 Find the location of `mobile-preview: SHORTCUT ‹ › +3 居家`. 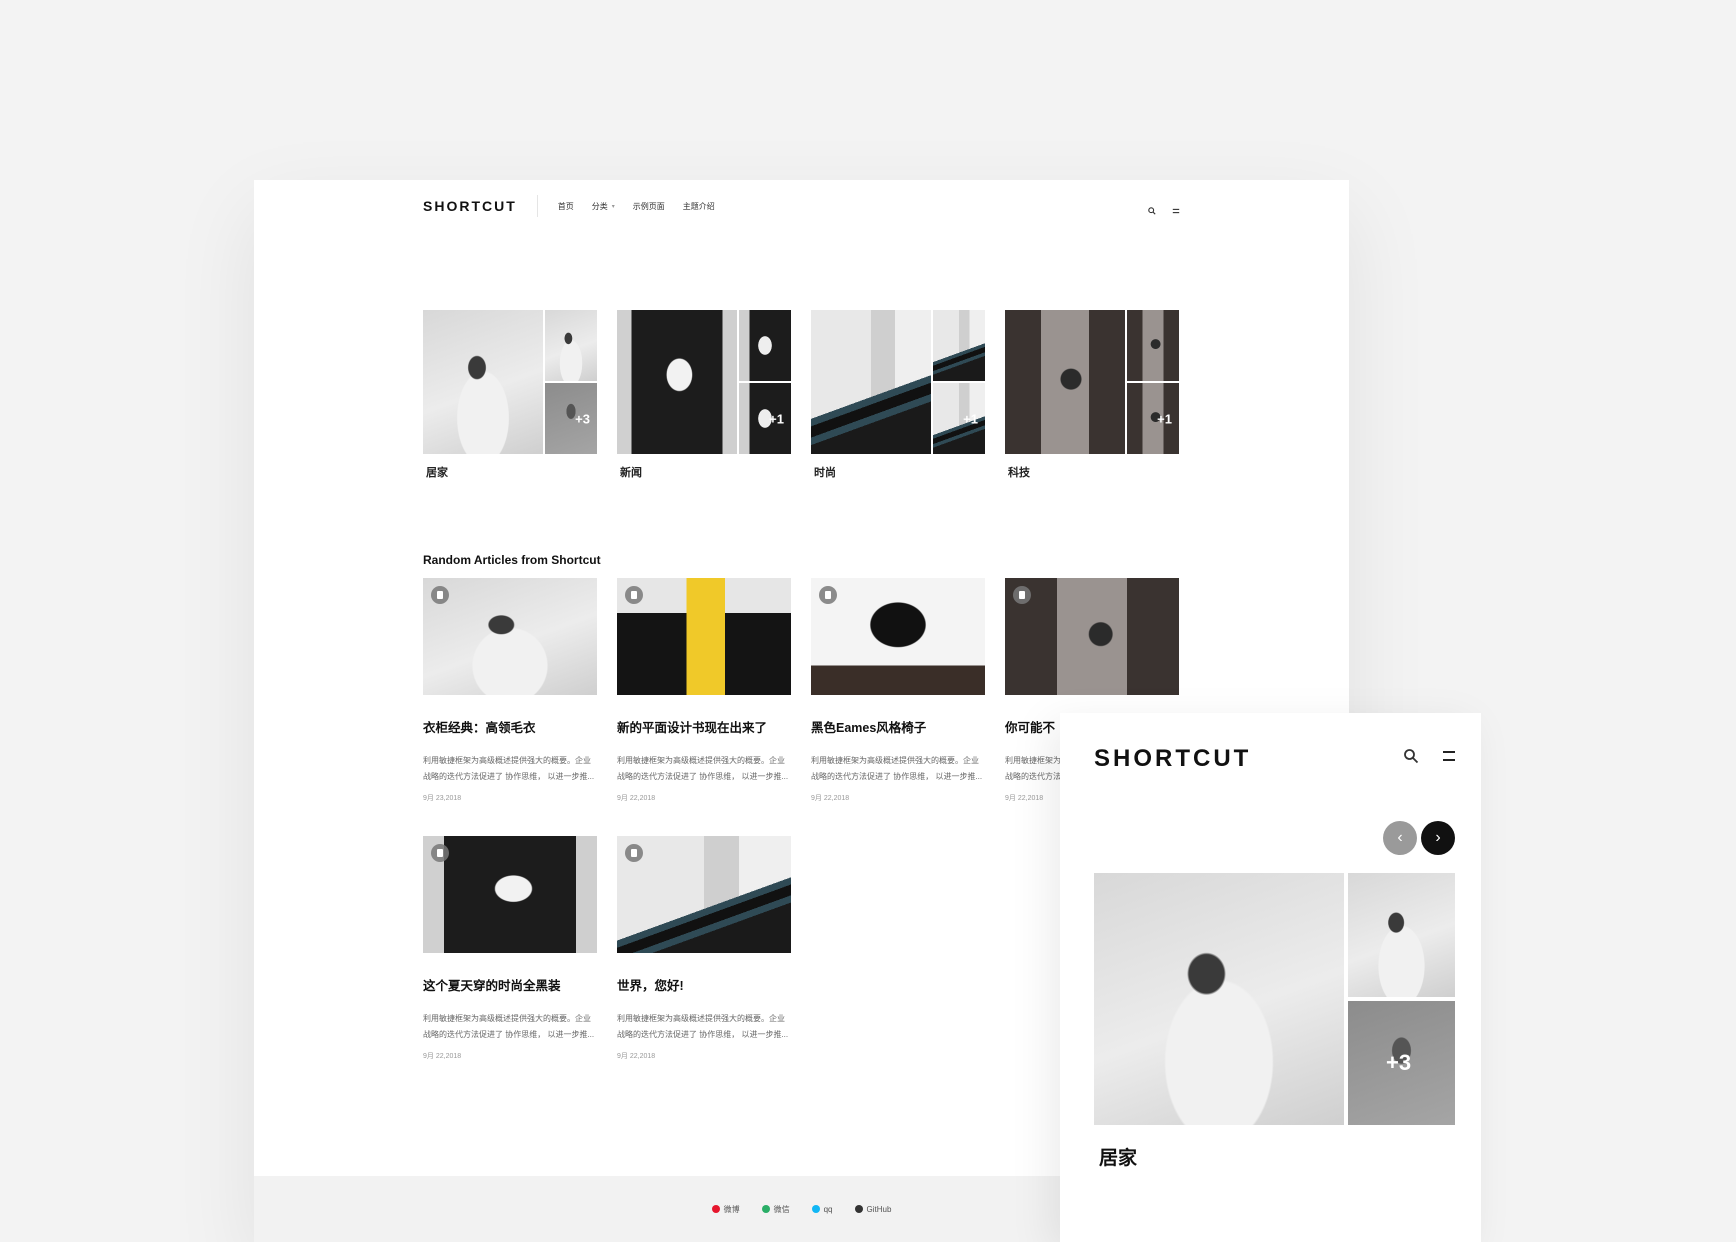

mobile-preview: SHORTCUT ‹ › +3 居家 is located at coordinates (1270, 977).